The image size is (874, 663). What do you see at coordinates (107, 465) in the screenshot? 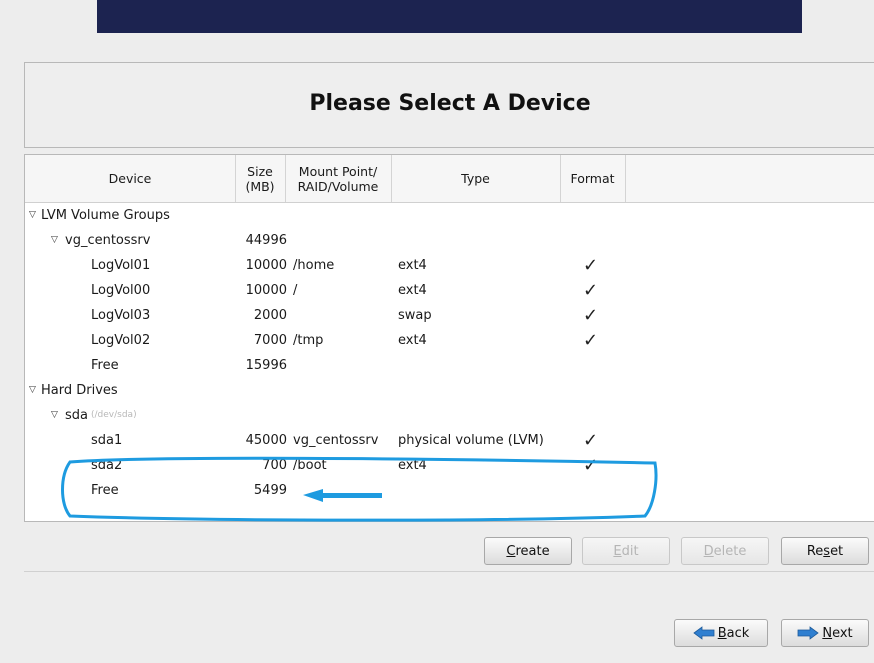
I see `device-cell: sda2` at bounding box center [107, 465].